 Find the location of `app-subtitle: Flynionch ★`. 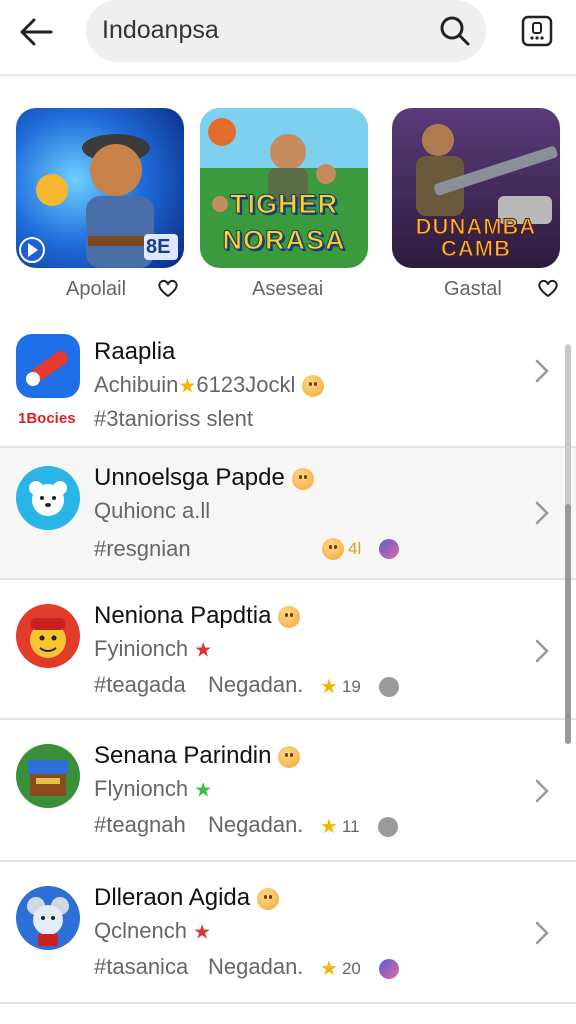

app-subtitle: Flynionch ★ is located at coordinates (153, 789).